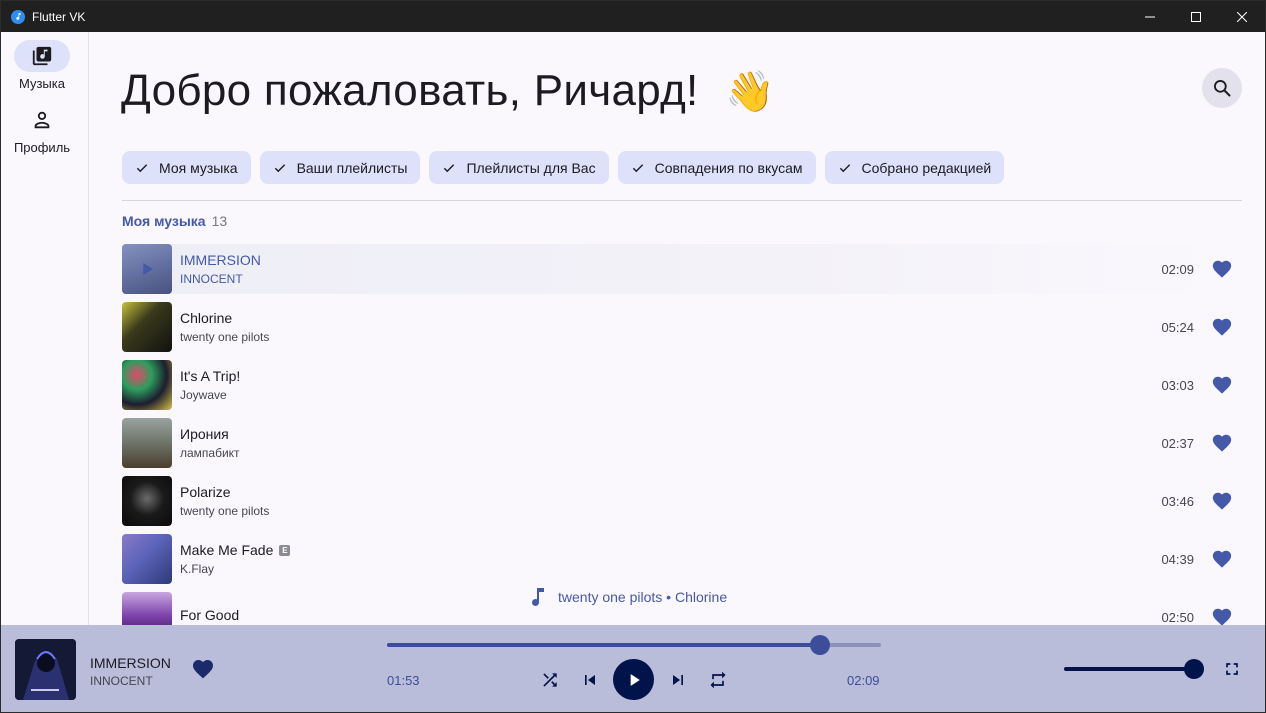 Image resolution: width=1266 pixels, height=713 pixels. I want to click on chip-taste-matches: Совпадения по вкусам, so click(716, 167).